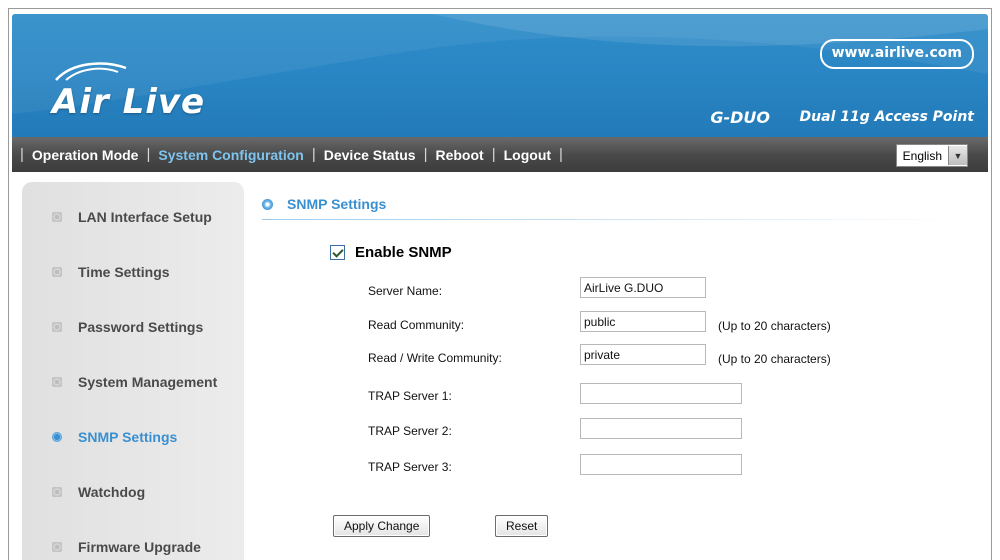  Describe the element at coordinates (661, 428) in the screenshot. I see `trap-server-2-input` at that location.